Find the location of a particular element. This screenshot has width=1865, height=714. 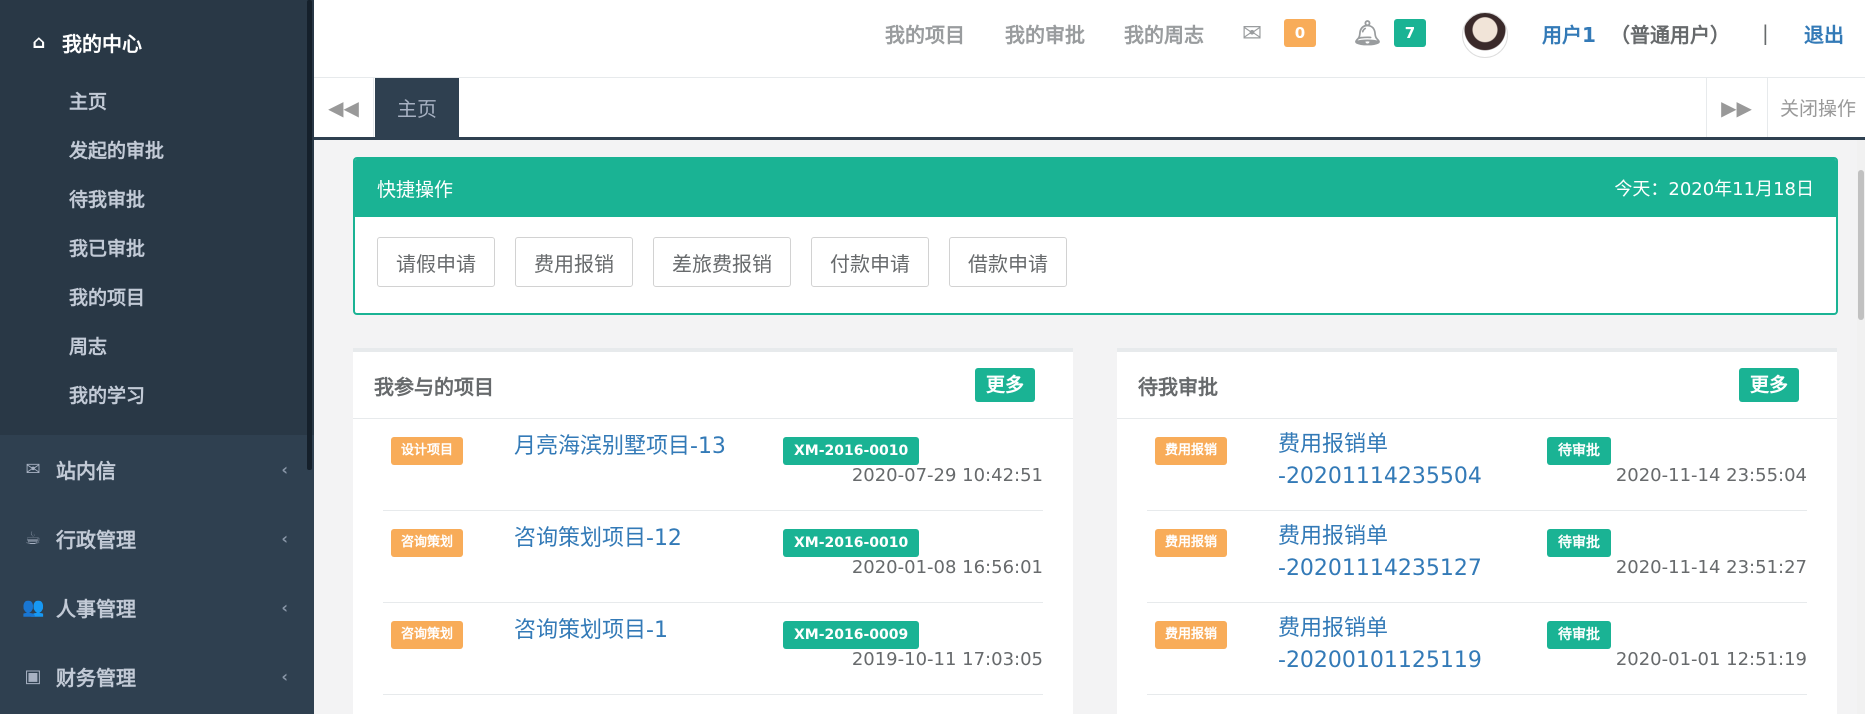

close-ops-dropdown: 关闭操作 is located at coordinates (1816, 107).